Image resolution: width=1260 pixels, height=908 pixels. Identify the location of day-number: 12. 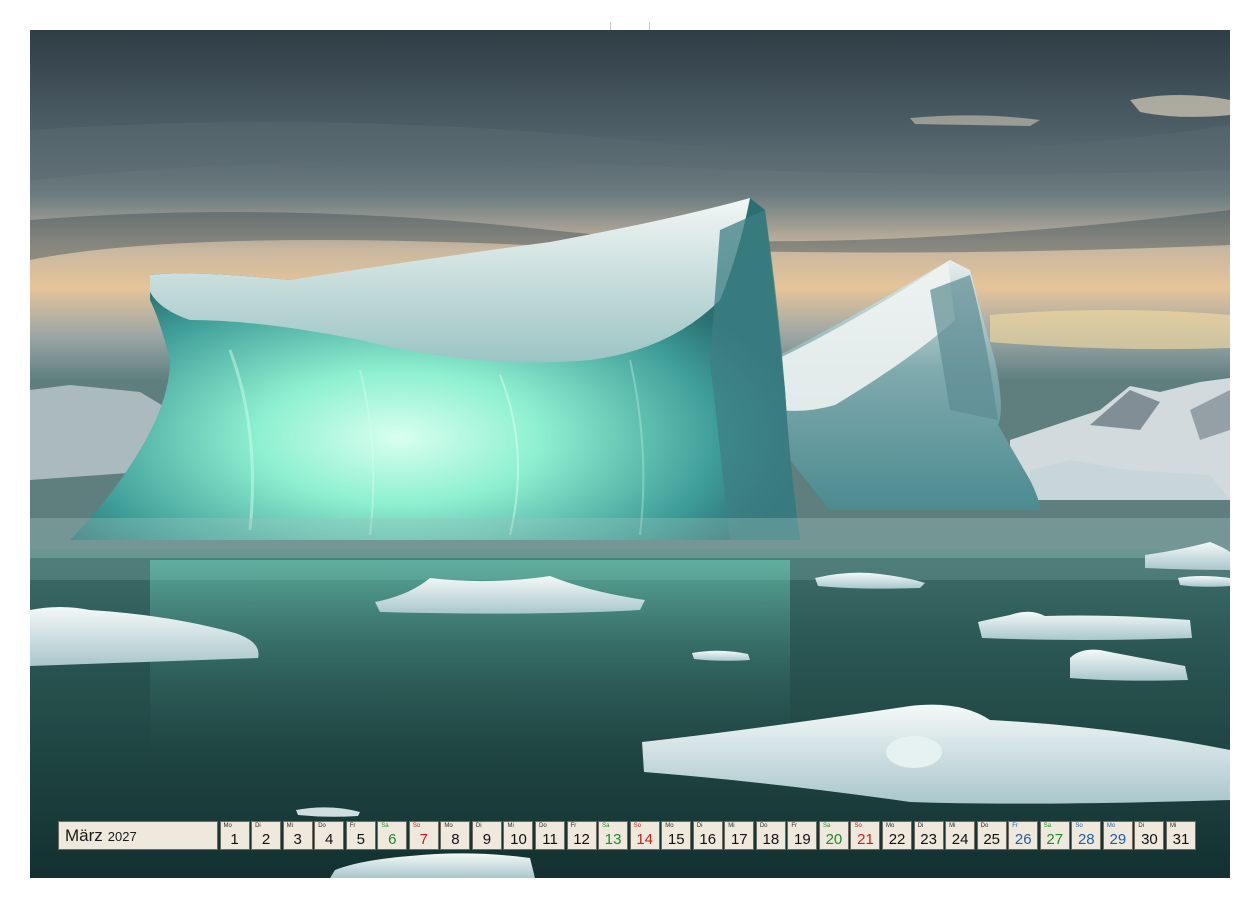
(581, 839).